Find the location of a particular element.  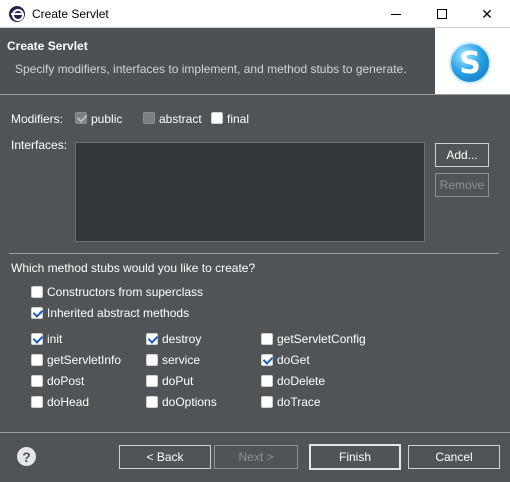

maximize-button is located at coordinates (442, 14).